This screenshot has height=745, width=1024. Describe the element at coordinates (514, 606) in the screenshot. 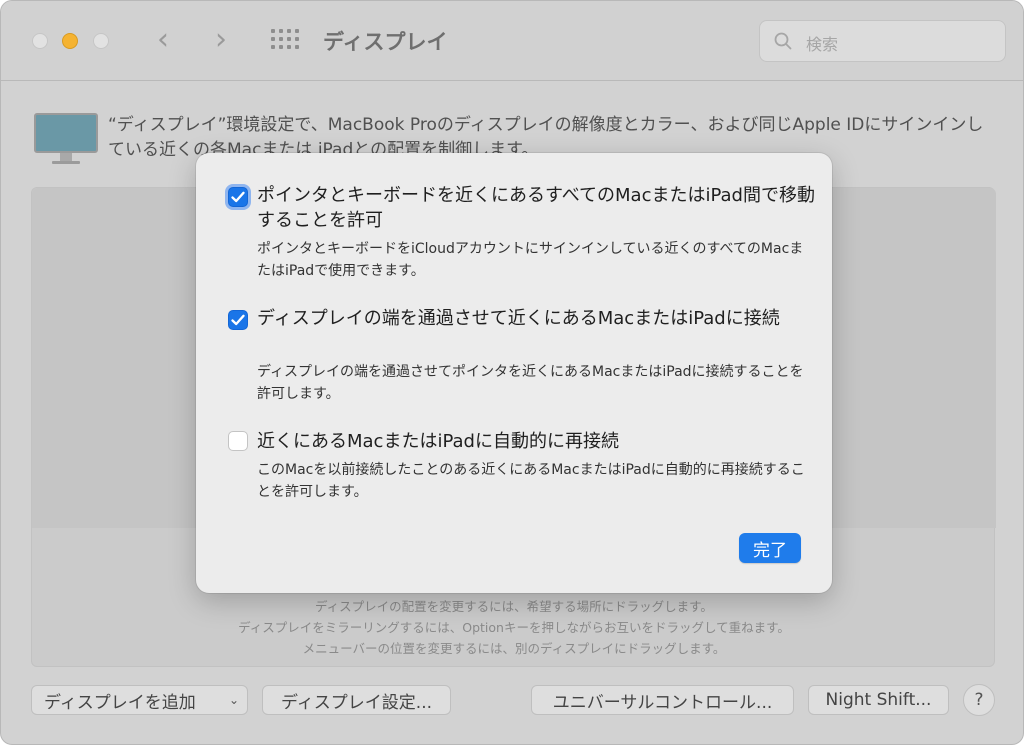

I see `hint-text-arrange: ディスプレイの配置を変更するには、希望する場所にドラッグします。` at that location.